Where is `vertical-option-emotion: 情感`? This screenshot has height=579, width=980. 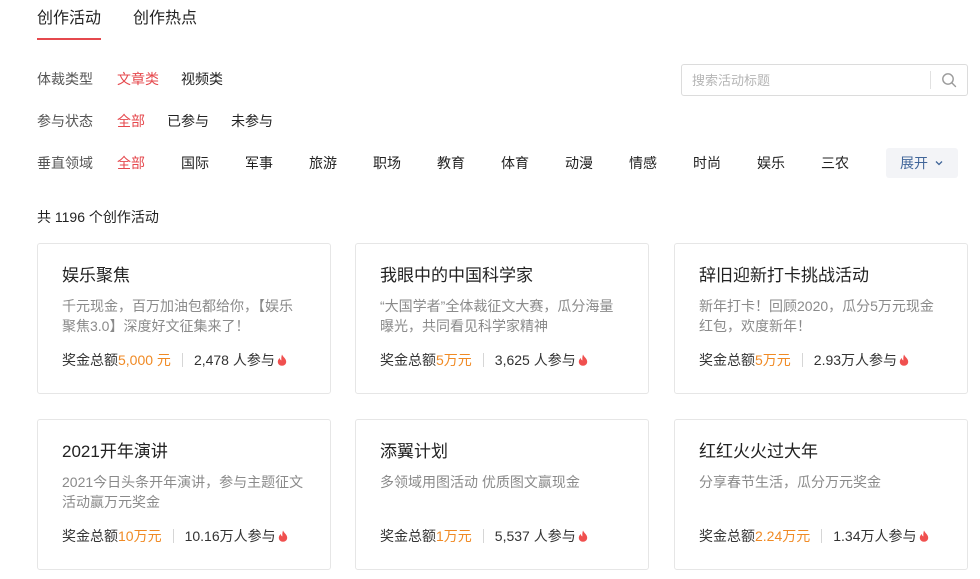 vertical-option-emotion: 情感 is located at coordinates (661, 163).